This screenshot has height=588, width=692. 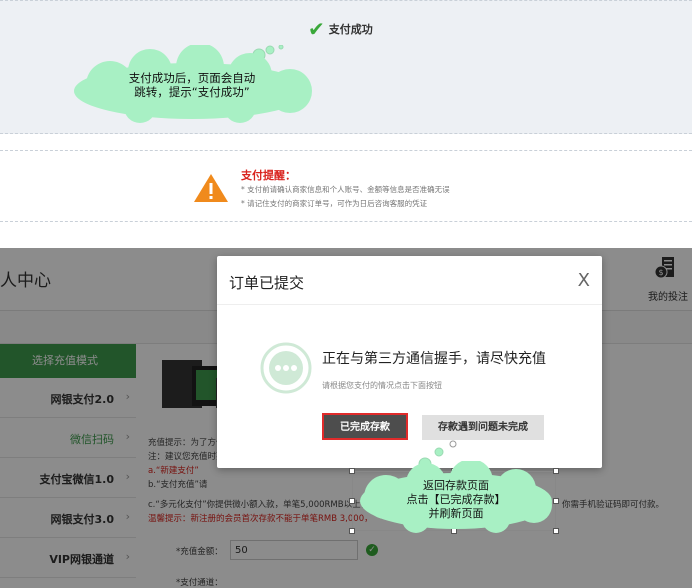 I want to click on warning-icon, so click(x=211, y=188).